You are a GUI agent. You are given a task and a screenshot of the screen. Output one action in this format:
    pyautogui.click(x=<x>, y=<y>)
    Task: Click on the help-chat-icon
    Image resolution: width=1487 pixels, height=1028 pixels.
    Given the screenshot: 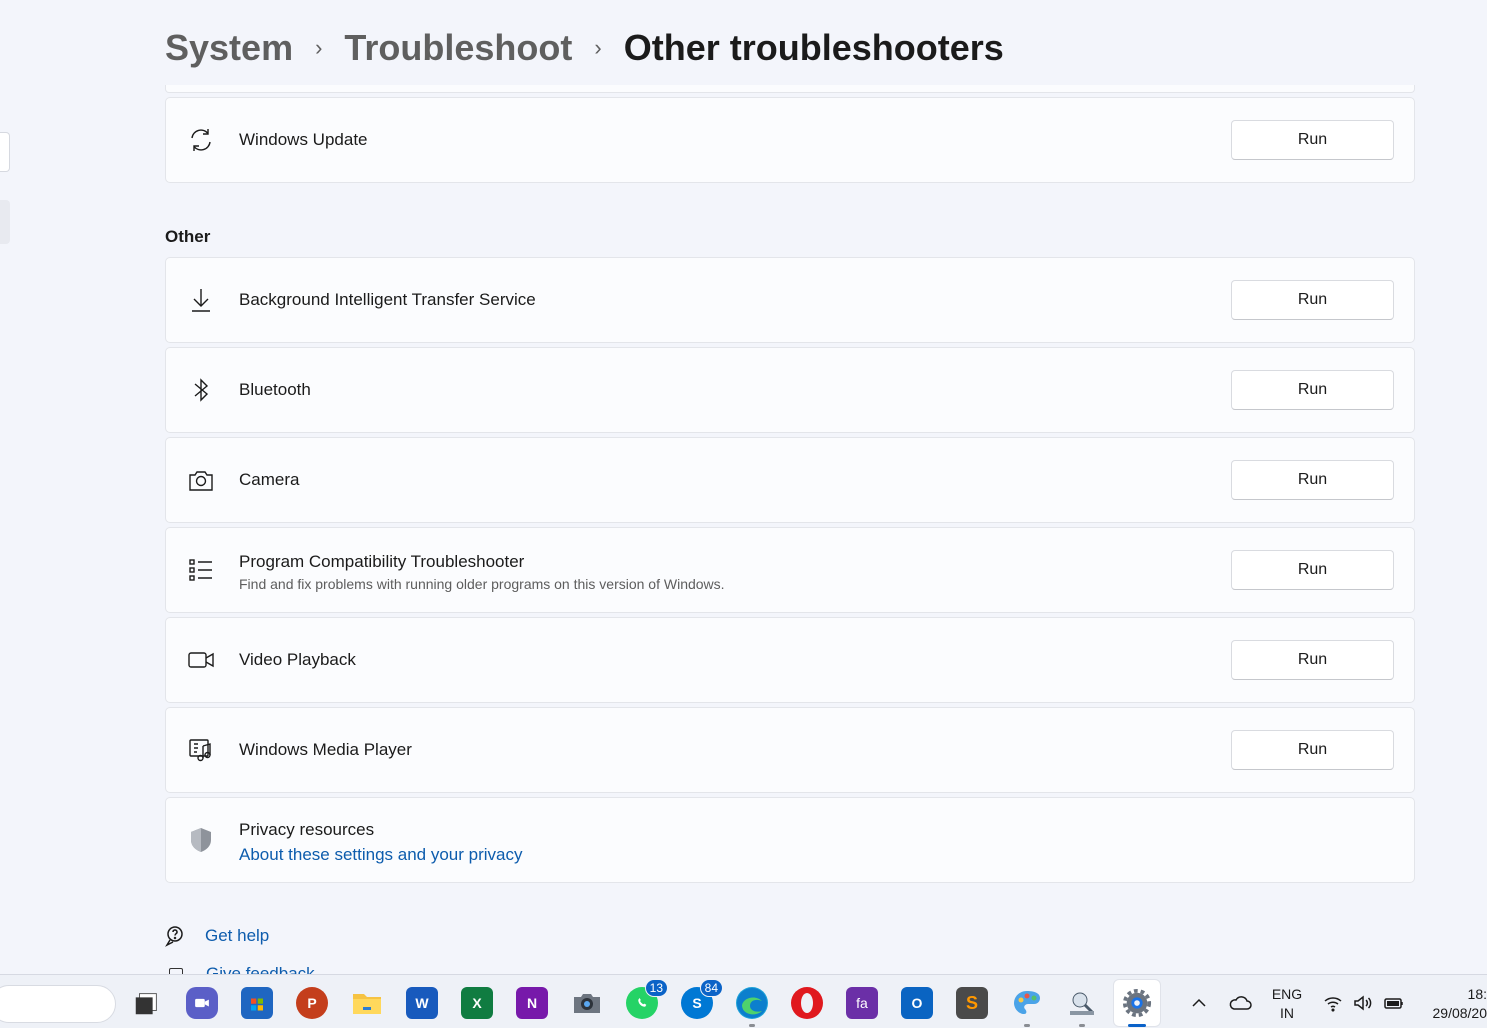 What is the action you would take?
    pyautogui.click(x=176, y=936)
    